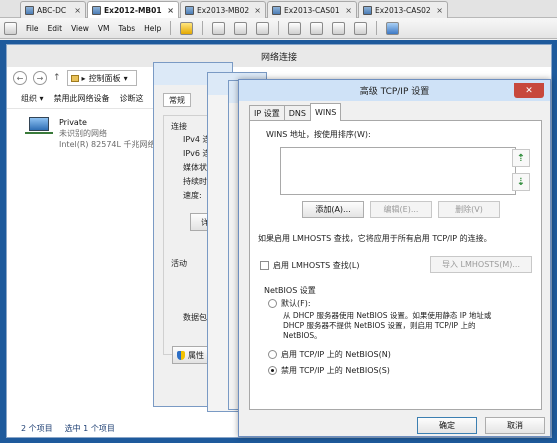 The image size is (557, 443). Describe the element at coordinates (83, 78) in the screenshot. I see `address-chevron-icon: ▸` at that location.